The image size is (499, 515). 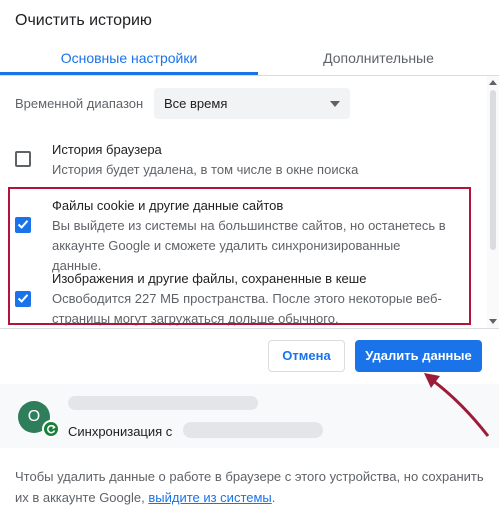 I want to click on footer-end: ., so click(x=273, y=497).